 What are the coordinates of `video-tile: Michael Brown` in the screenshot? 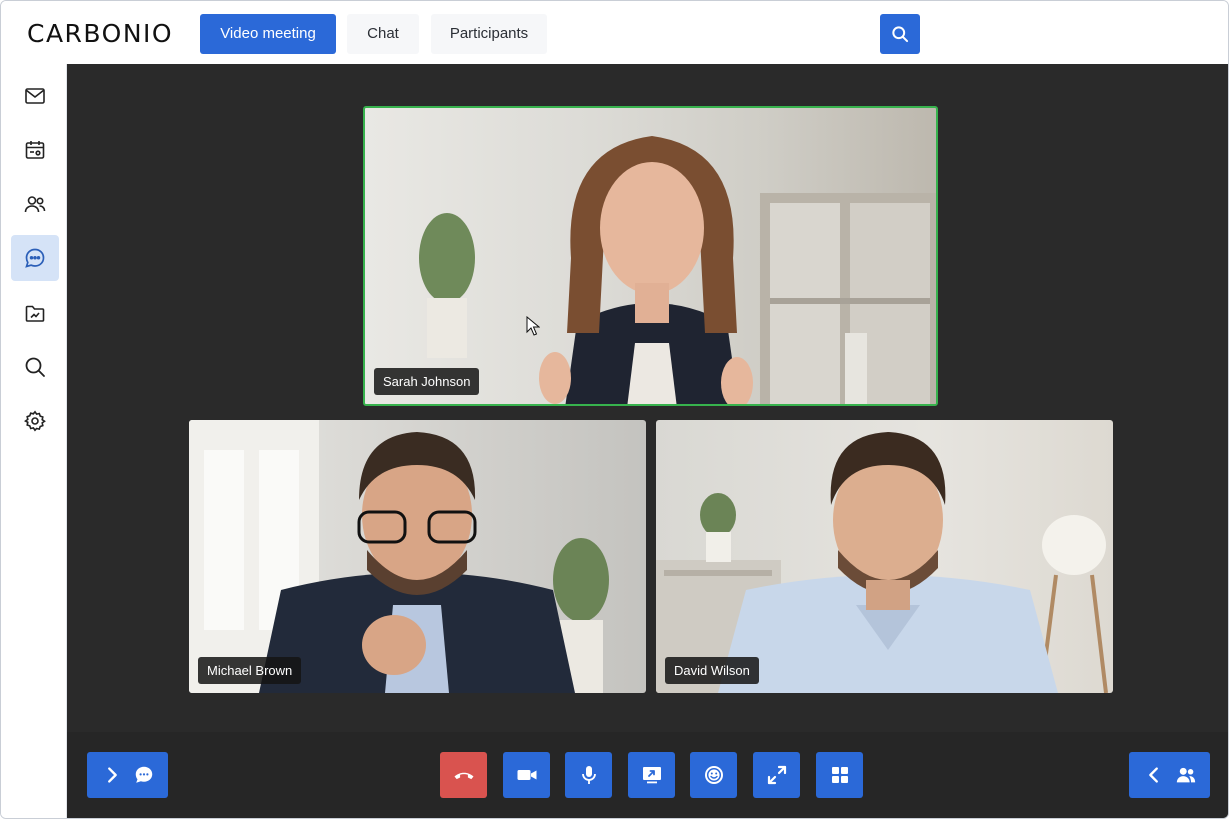 It's located at (417, 556).